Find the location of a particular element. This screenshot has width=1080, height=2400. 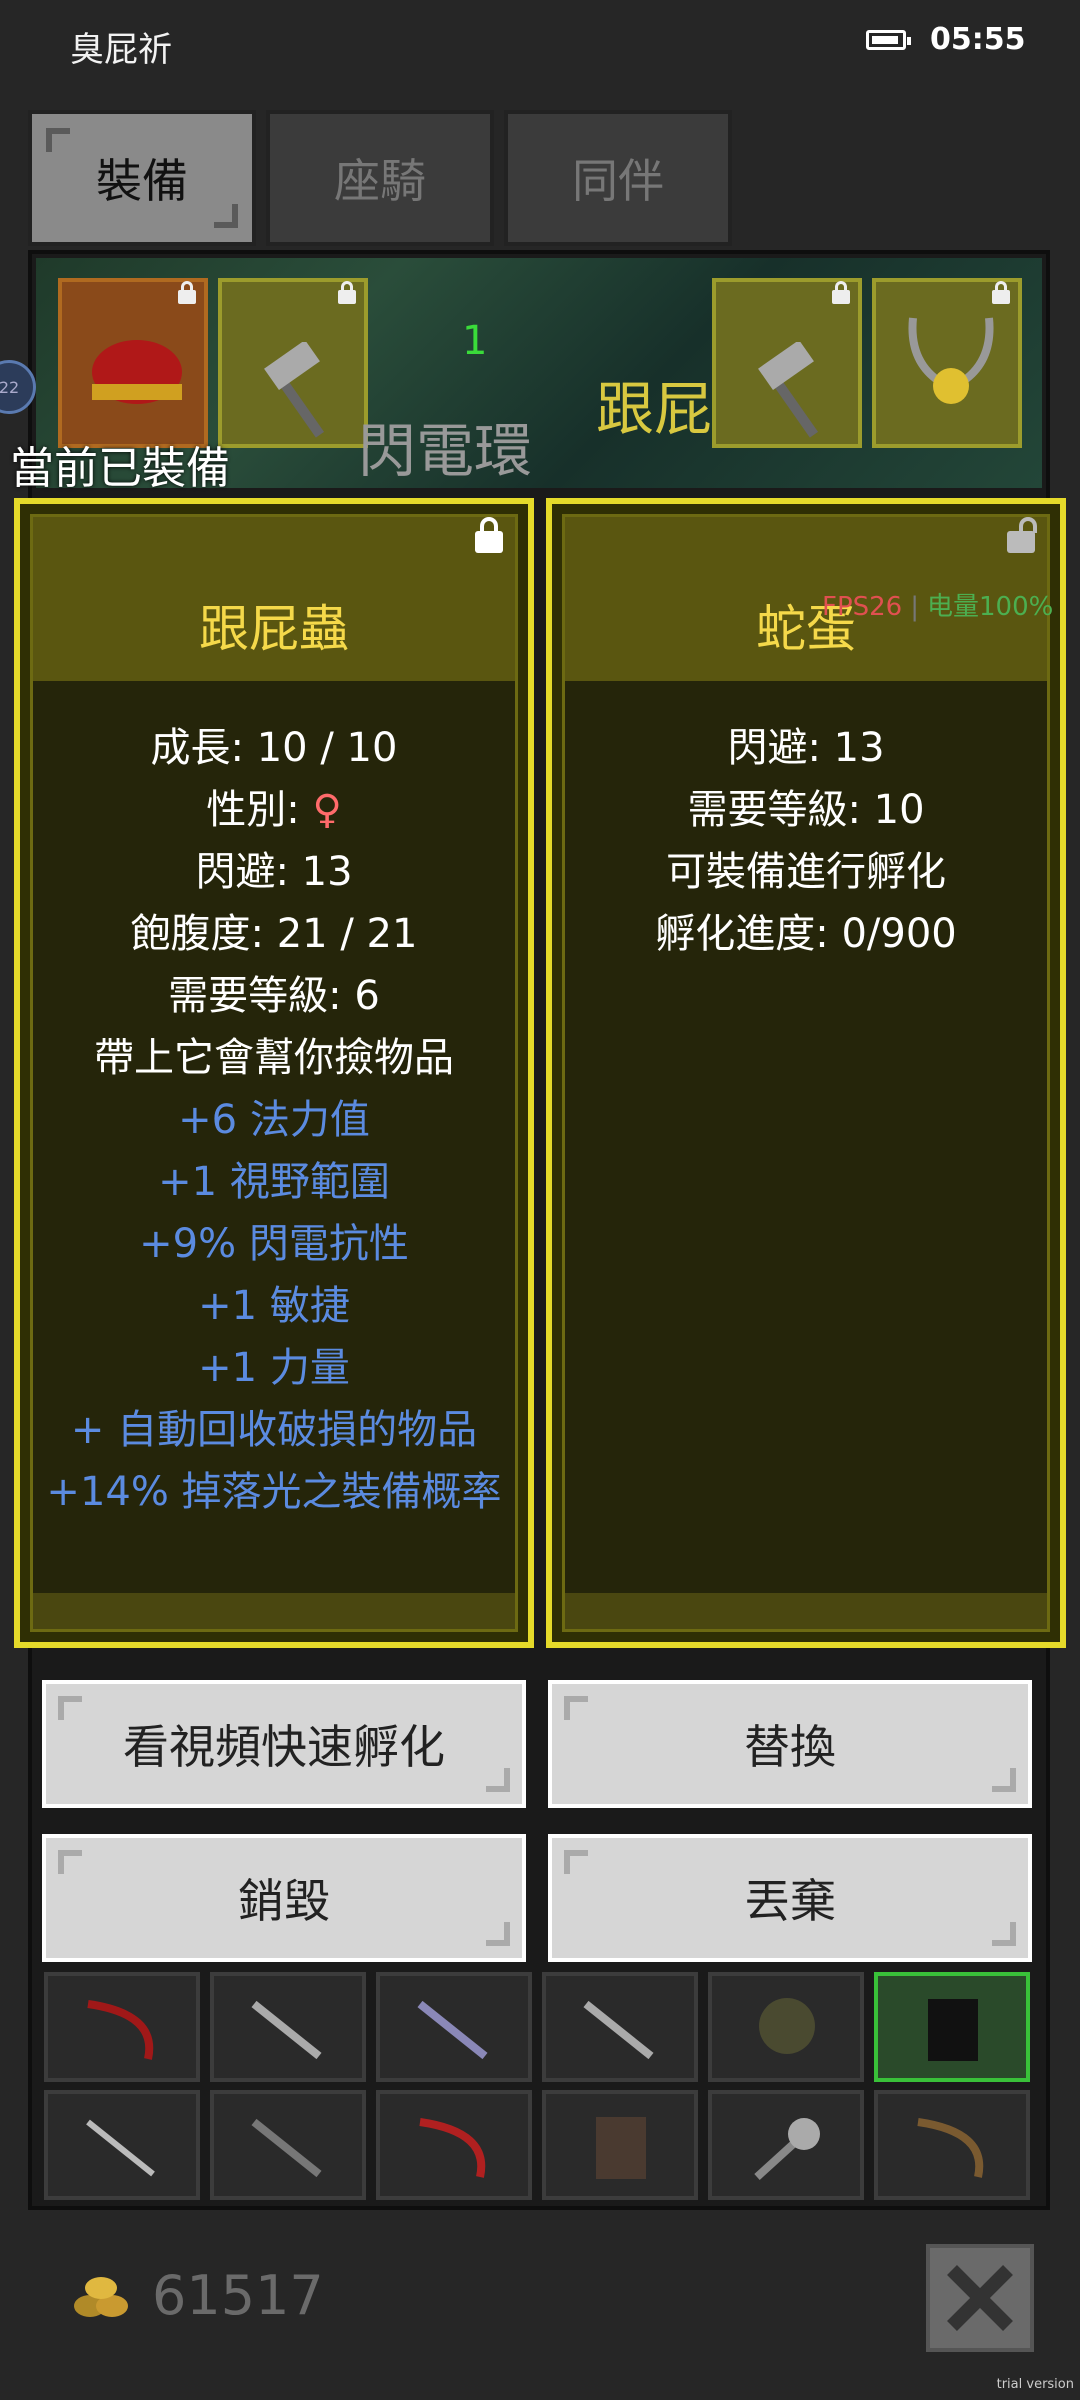

item-title: 跟屁蟲 is located at coordinates (274, 629).